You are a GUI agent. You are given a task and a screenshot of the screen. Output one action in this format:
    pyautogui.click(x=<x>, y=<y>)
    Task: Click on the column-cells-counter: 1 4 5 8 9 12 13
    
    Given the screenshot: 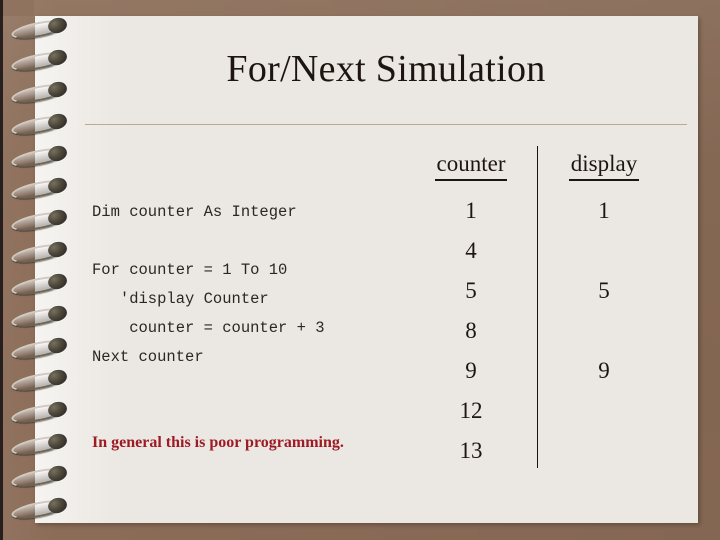 What is the action you would take?
    pyautogui.click(x=471, y=331)
    